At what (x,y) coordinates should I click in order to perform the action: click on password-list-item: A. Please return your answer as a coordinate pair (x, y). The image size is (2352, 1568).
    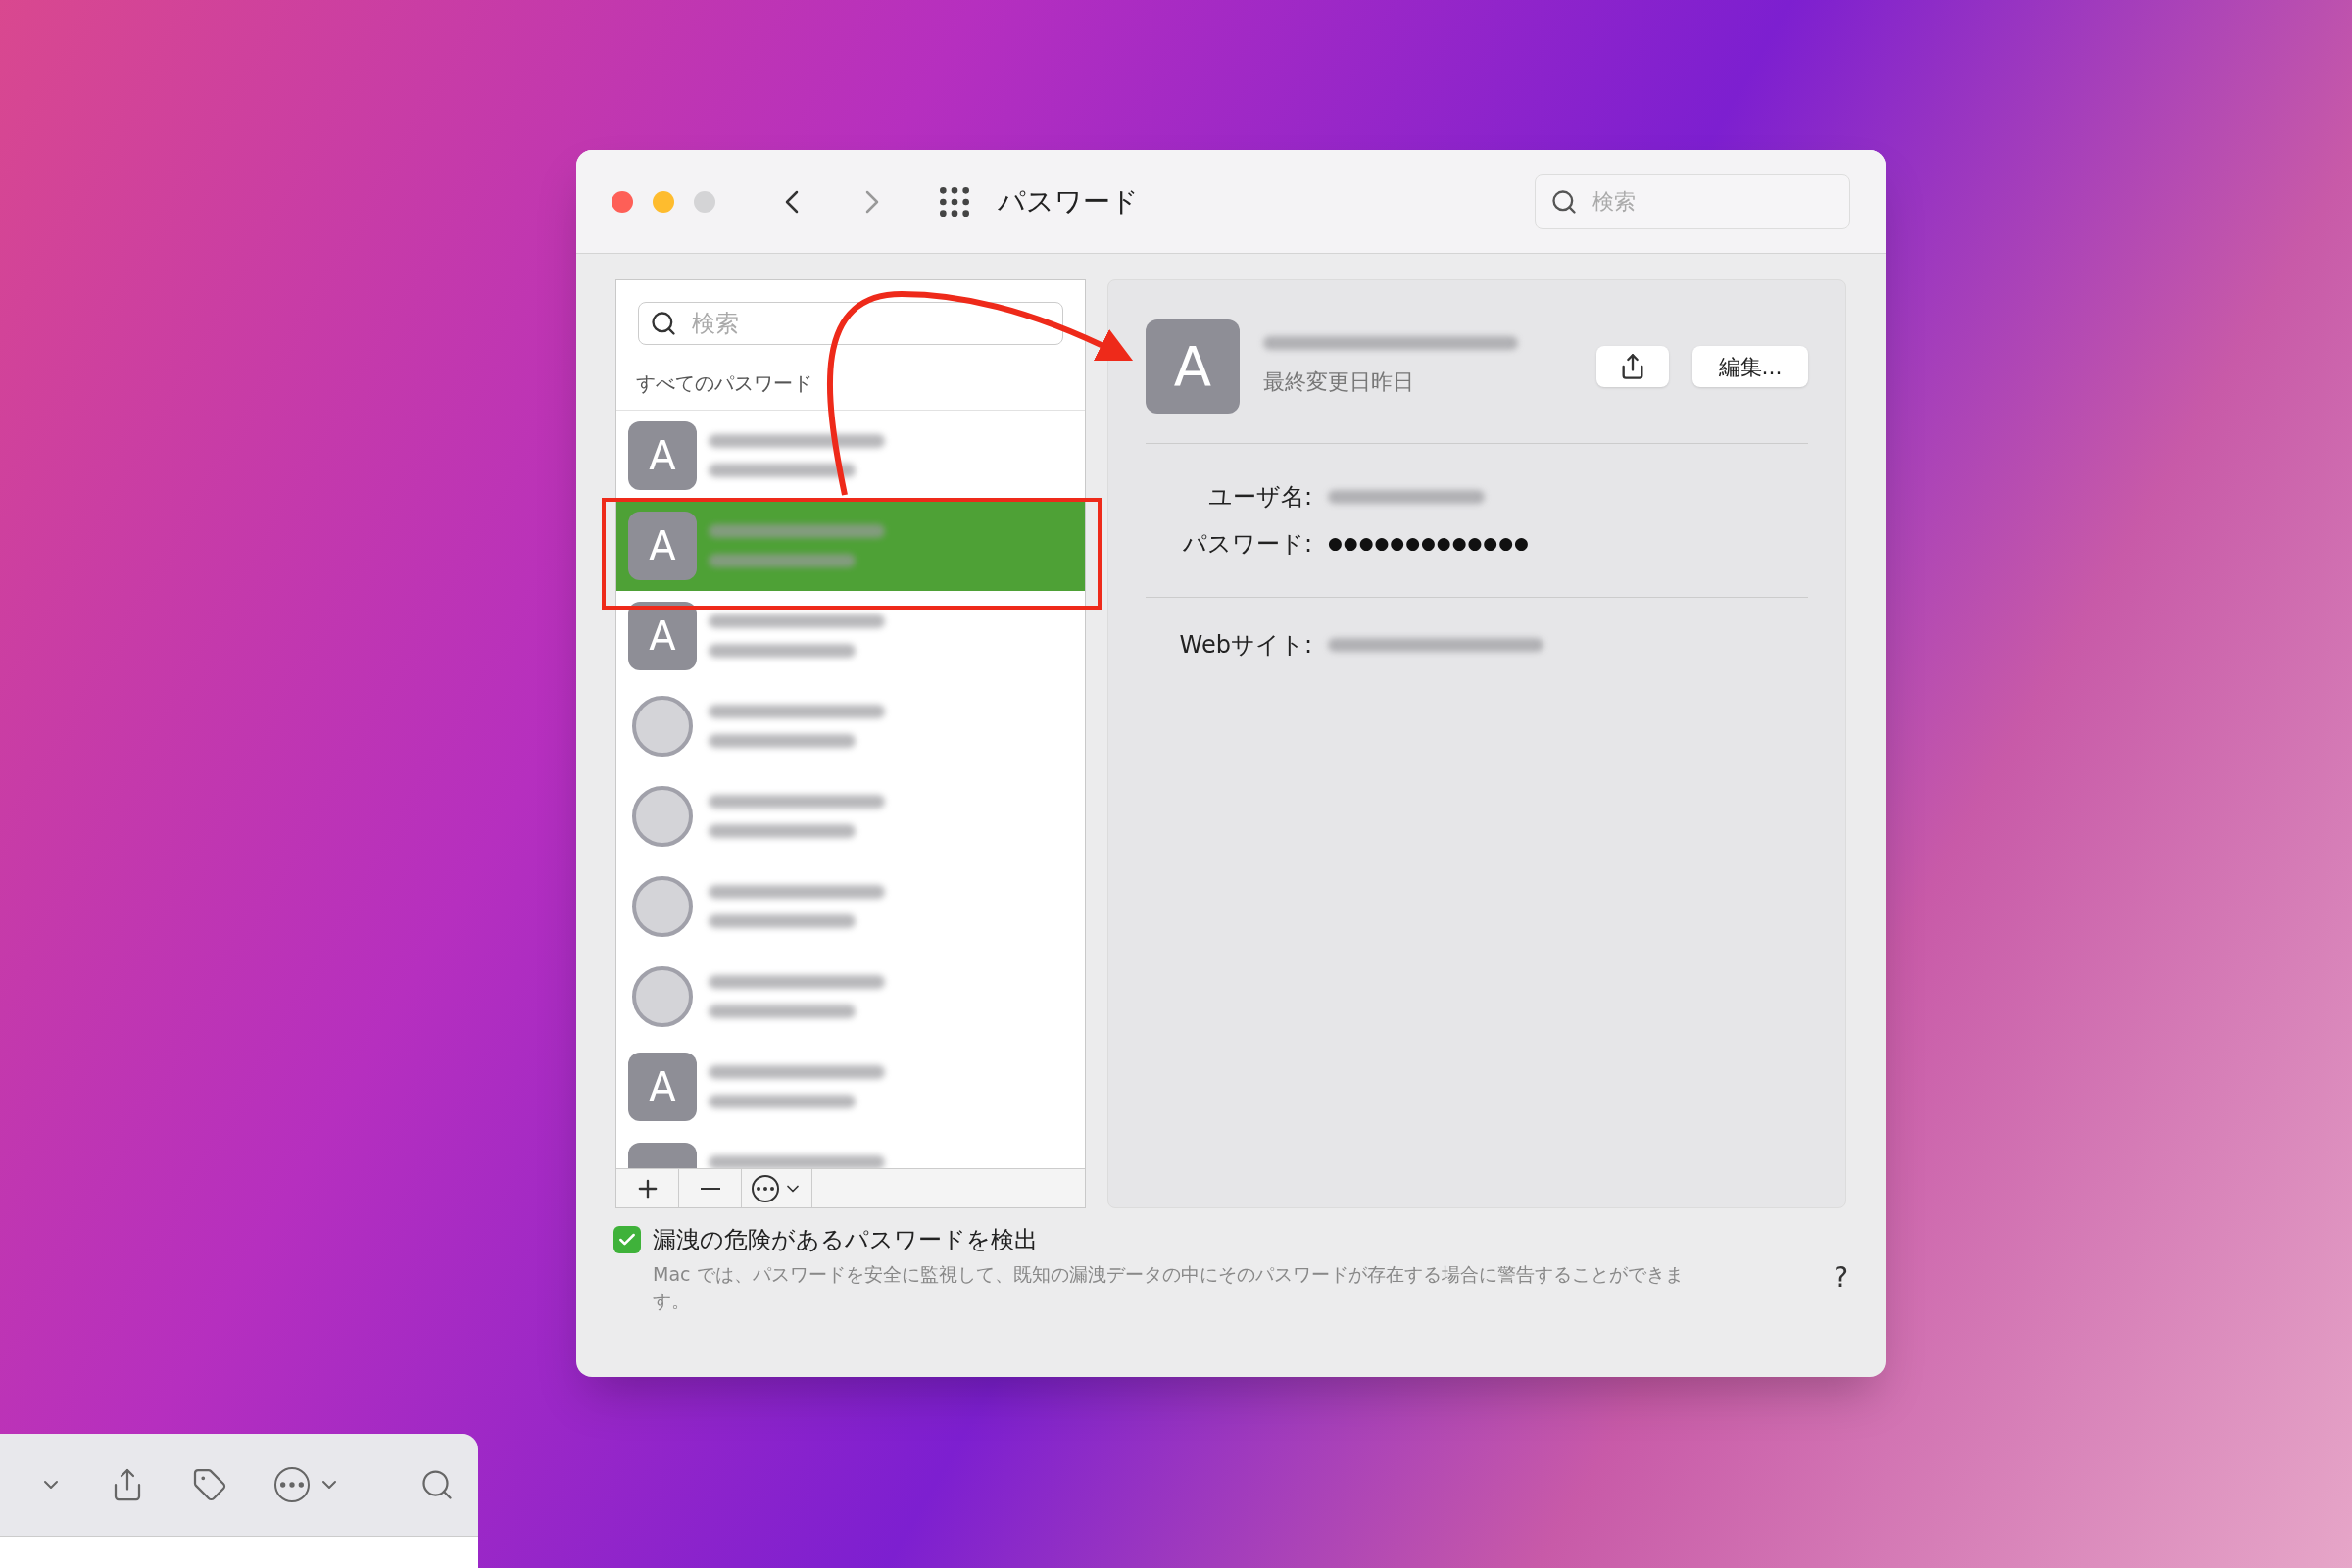
    Looking at the image, I should click on (850, 546).